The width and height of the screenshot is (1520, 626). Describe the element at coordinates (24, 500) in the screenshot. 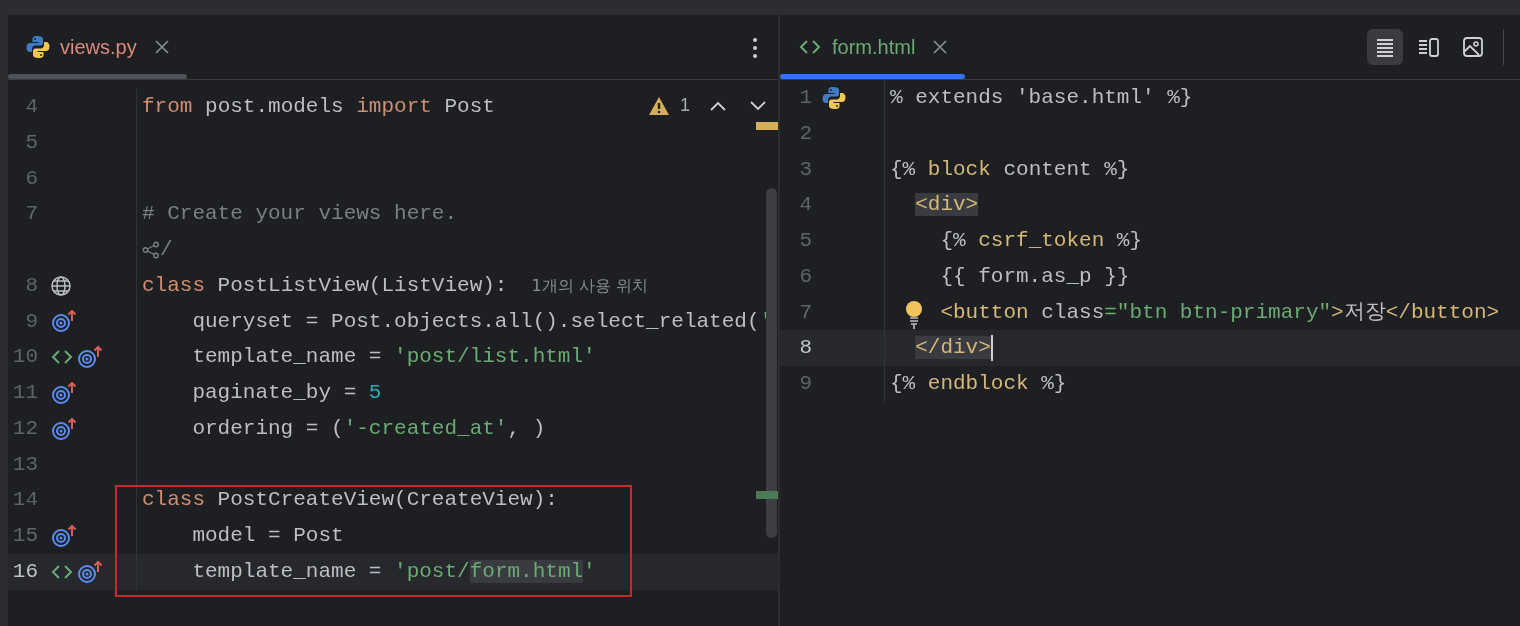

I see `line-number: 14` at that location.